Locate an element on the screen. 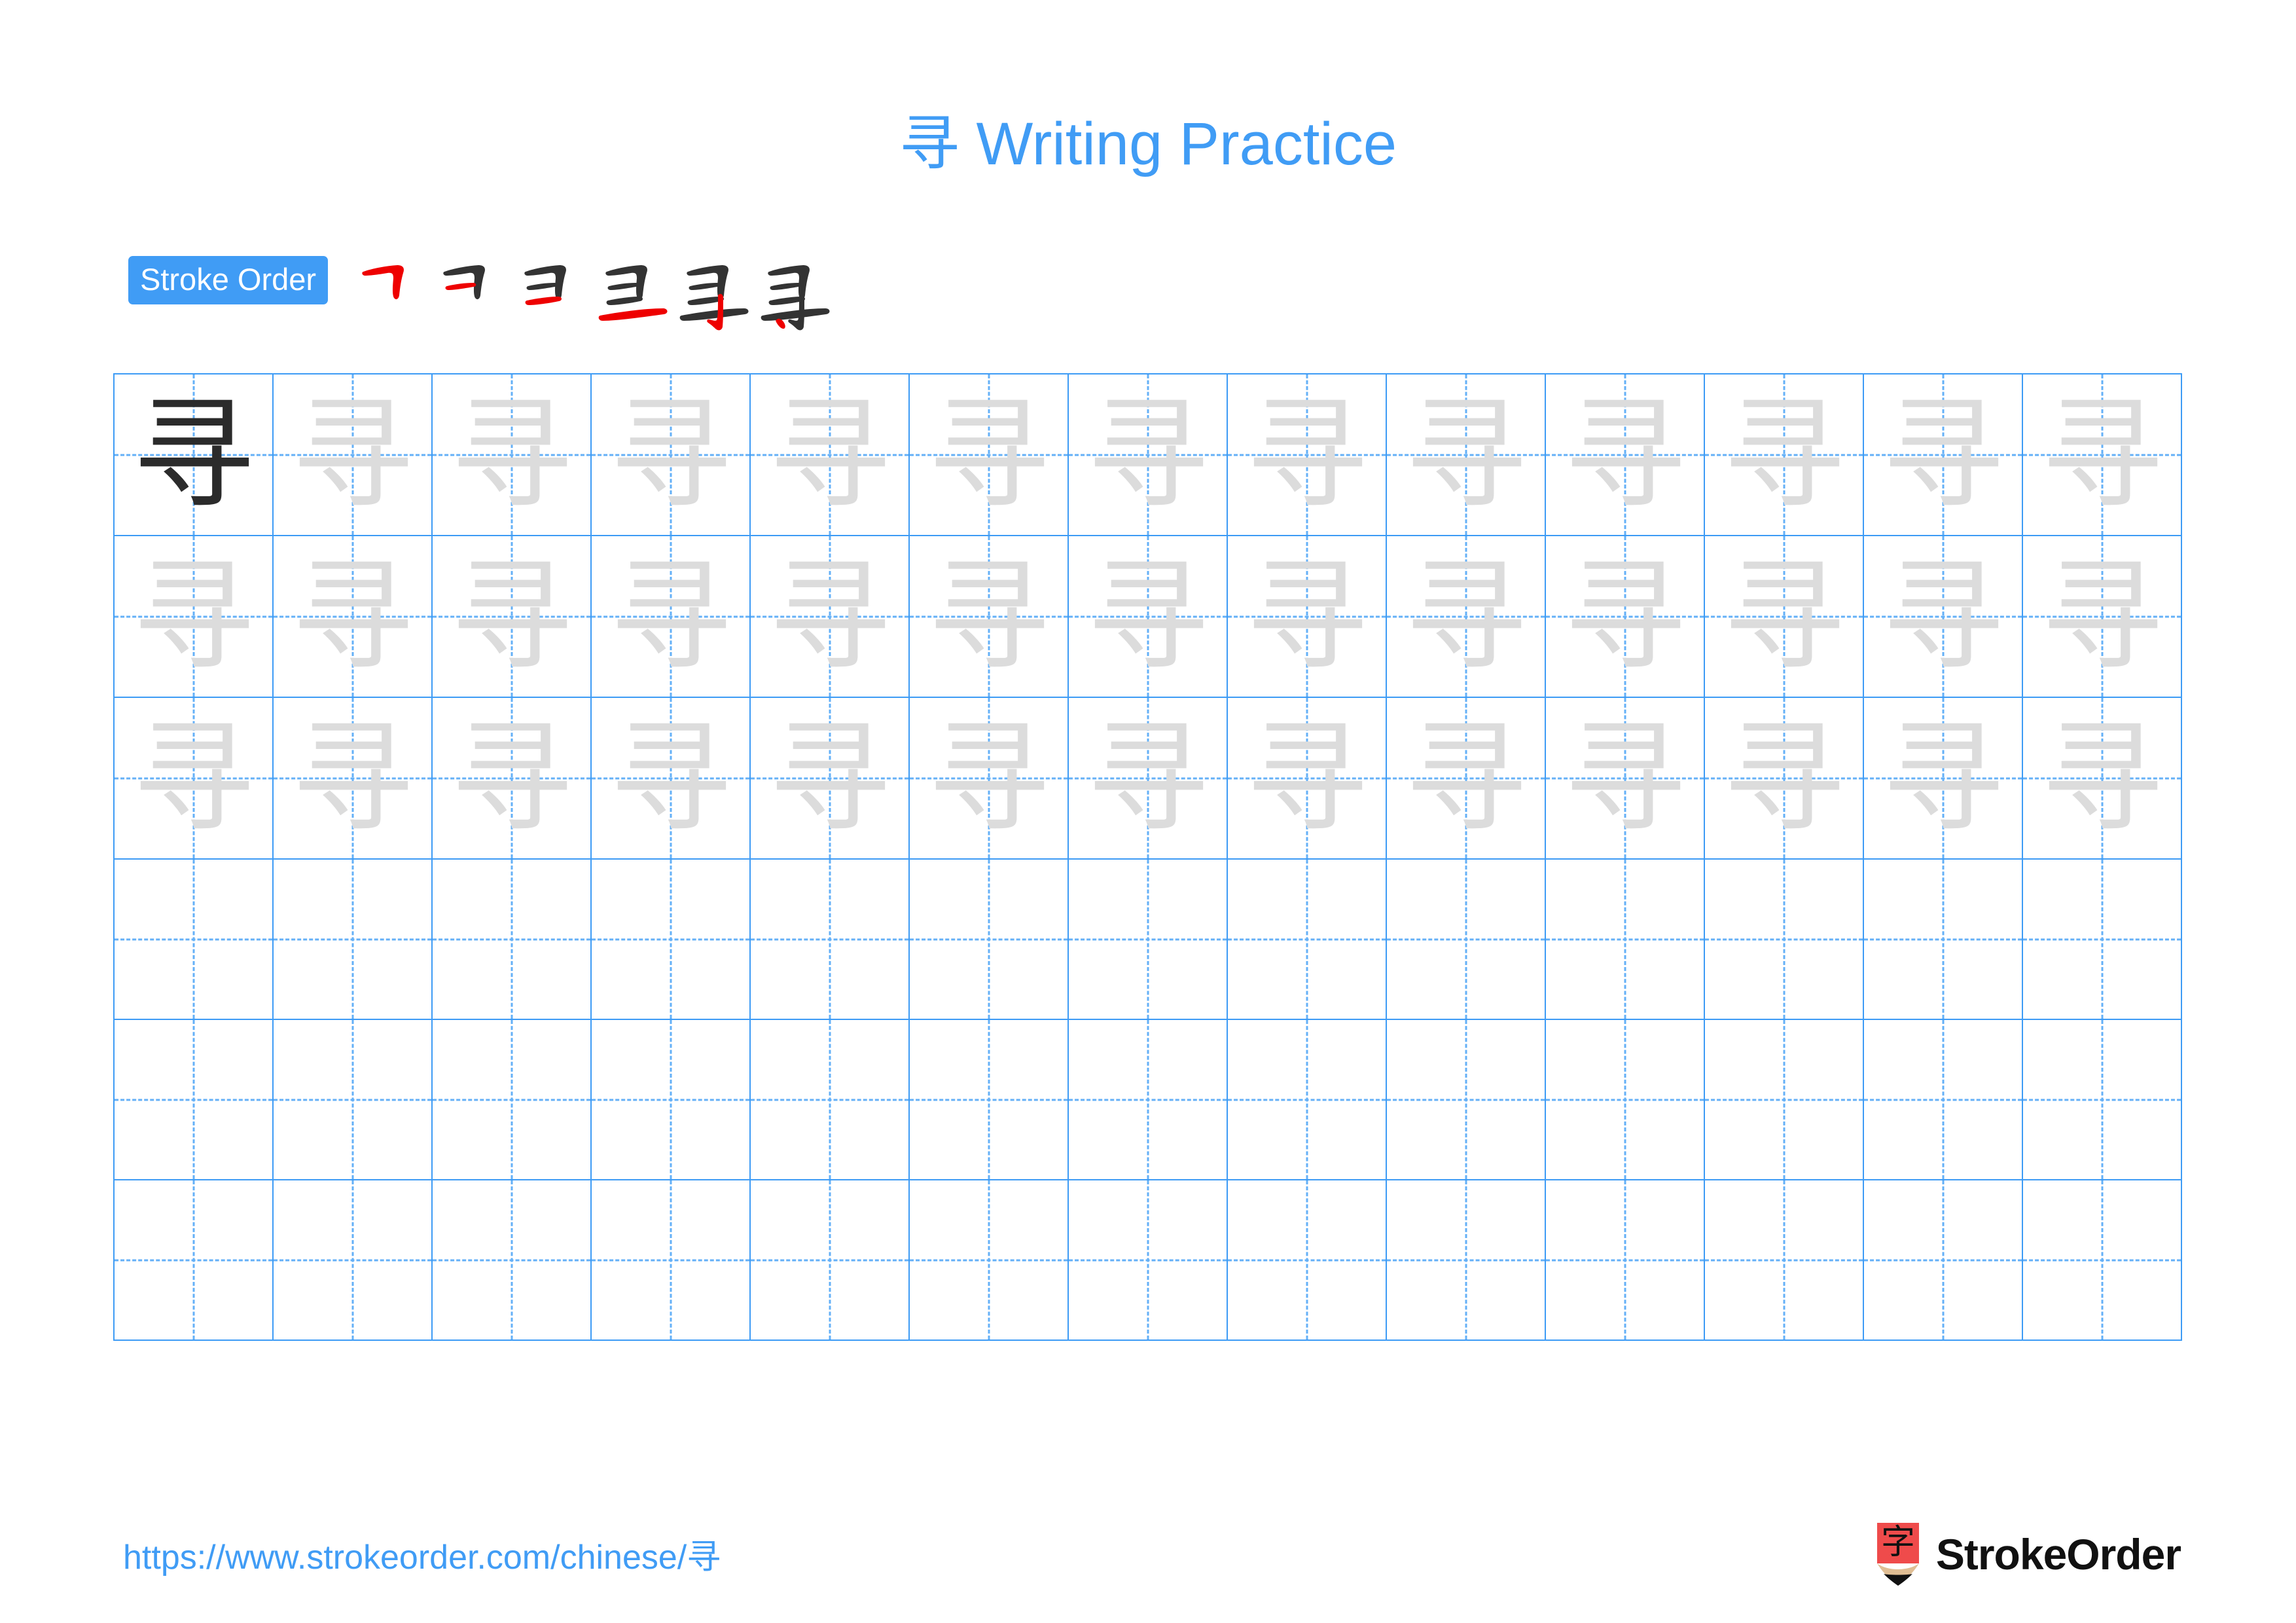 The height and width of the screenshot is (1623, 2296). footer-url-link: https://www.strokeorder.com/chinese/寻 is located at coordinates (422, 1557).